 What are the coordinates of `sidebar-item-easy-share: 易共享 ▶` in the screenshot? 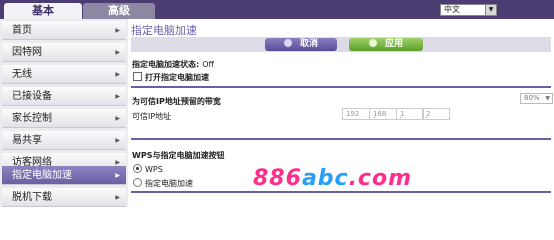 It's located at (64, 140).